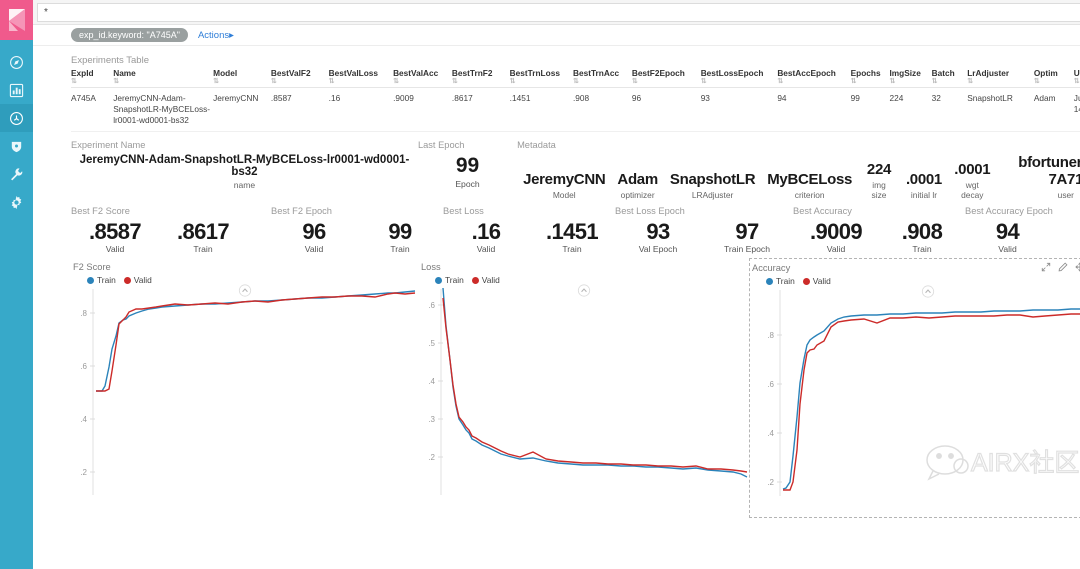  What do you see at coordinates (16, 90) in the screenshot?
I see `sidebar-item-visualize` at bounding box center [16, 90].